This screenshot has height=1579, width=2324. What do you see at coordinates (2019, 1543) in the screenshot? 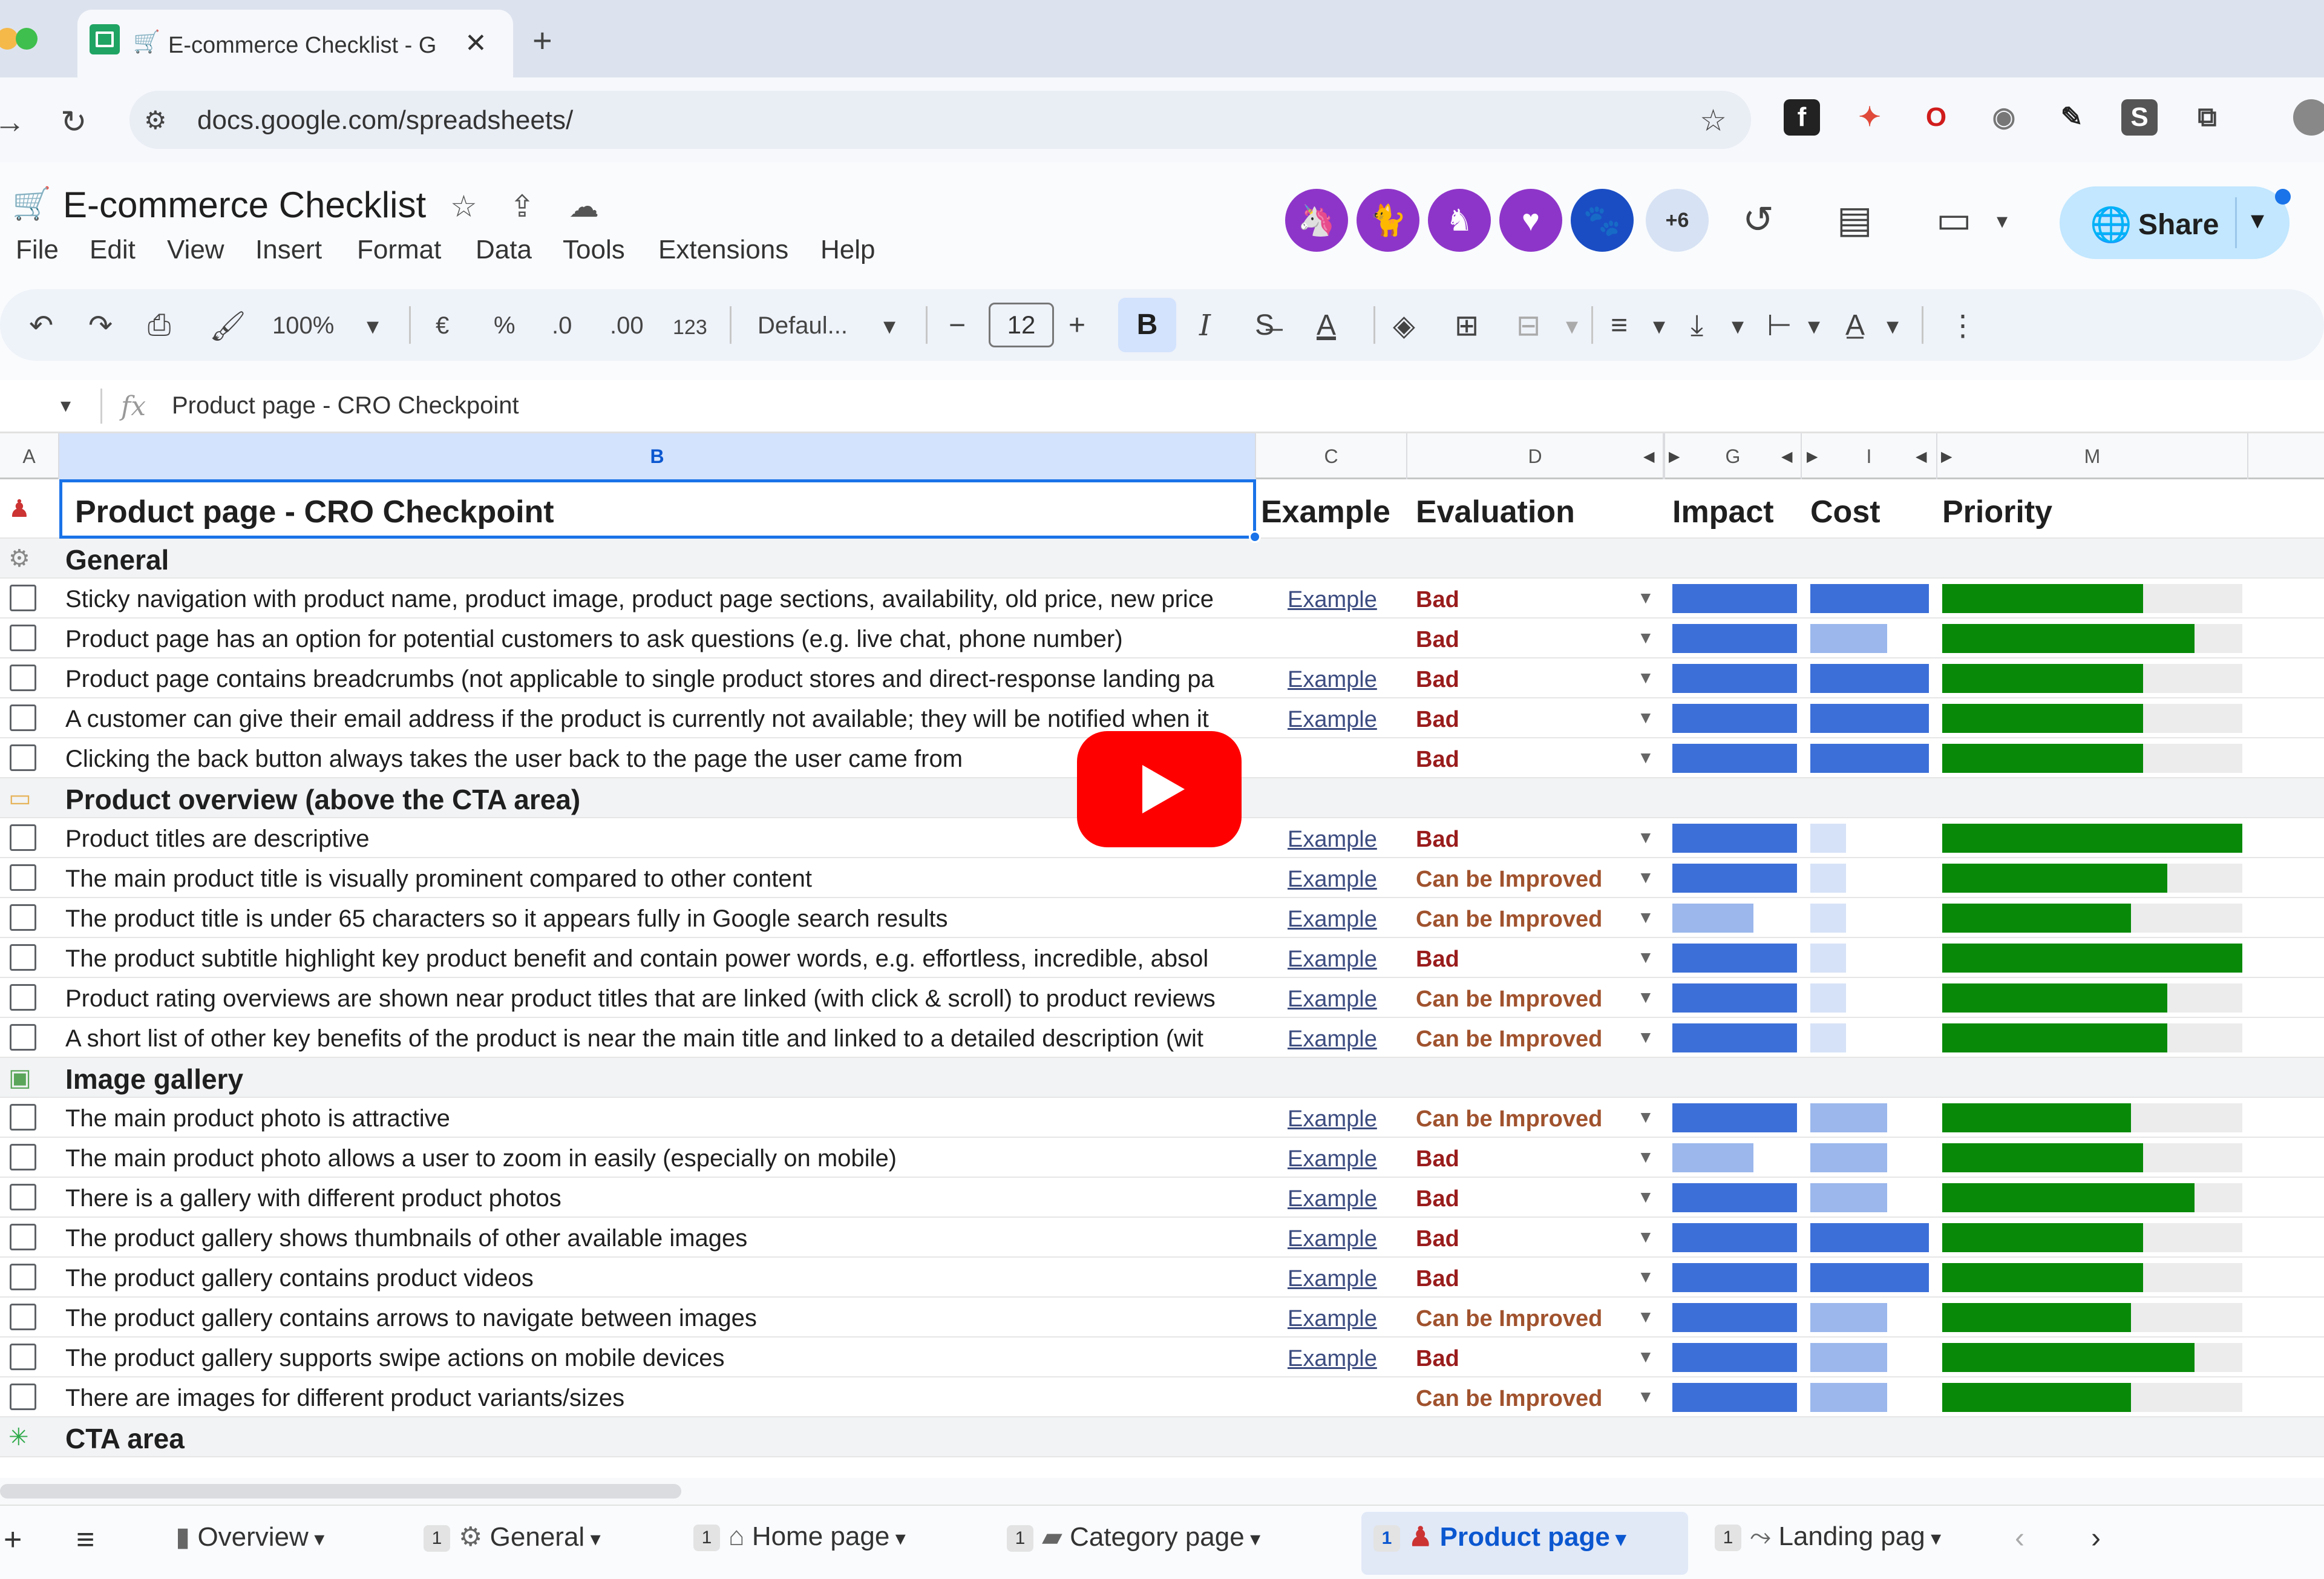
I see `scroll-tabs-left-icon: ‹` at bounding box center [2019, 1543].